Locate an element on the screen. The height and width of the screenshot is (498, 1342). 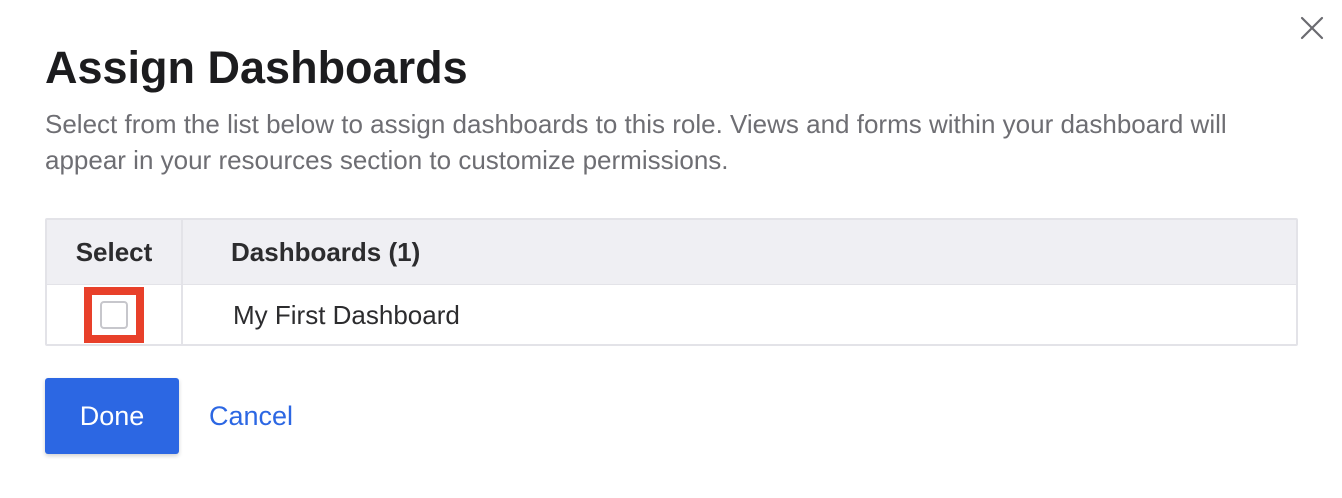
close-button is located at coordinates (1312, 28).